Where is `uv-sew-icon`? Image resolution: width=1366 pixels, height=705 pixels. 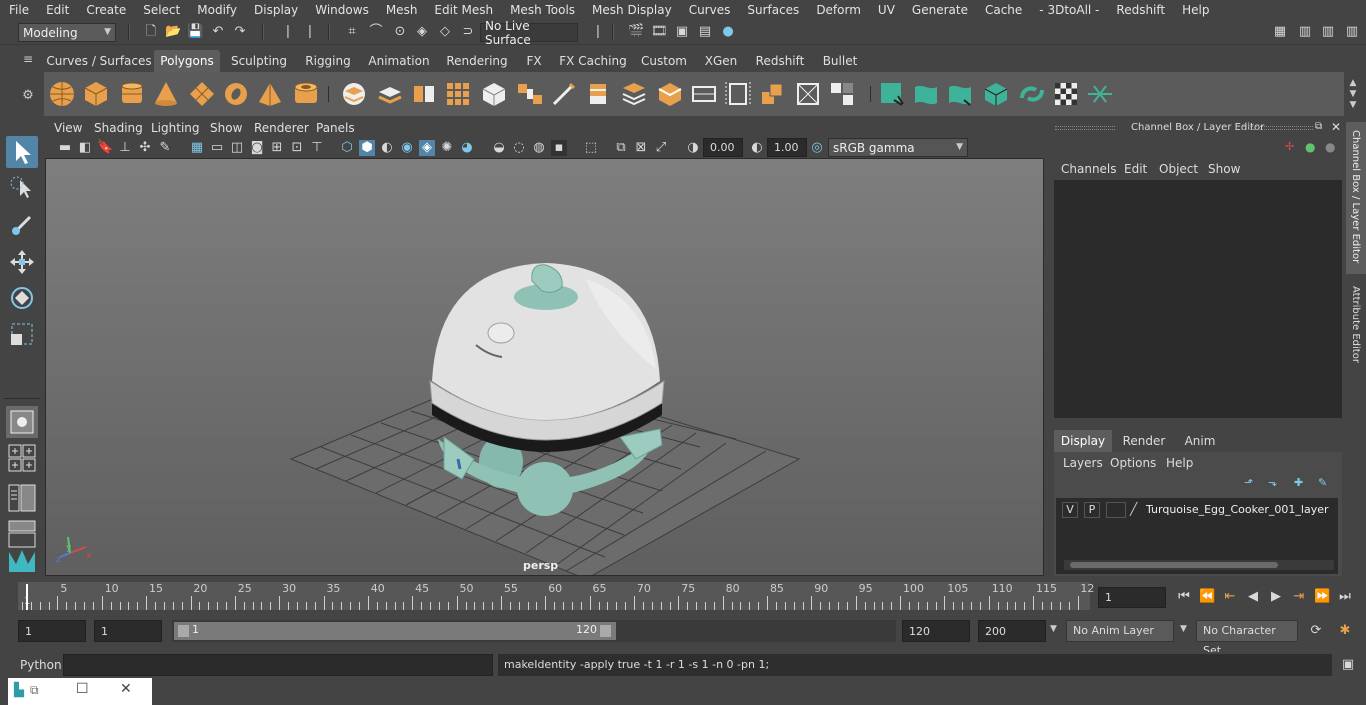 uv-sew-icon is located at coordinates (996, 94).